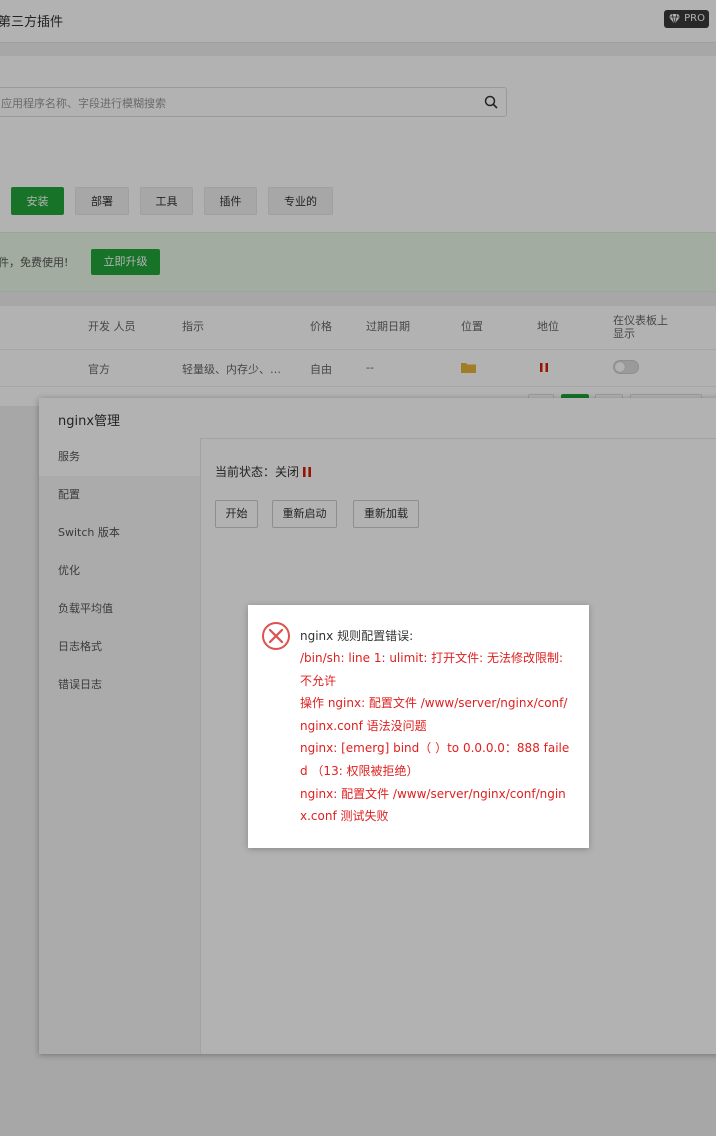 The height and width of the screenshot is (1136, 716). I want to click on error-title: nginx 规则配置错误:, so click(357, 636).